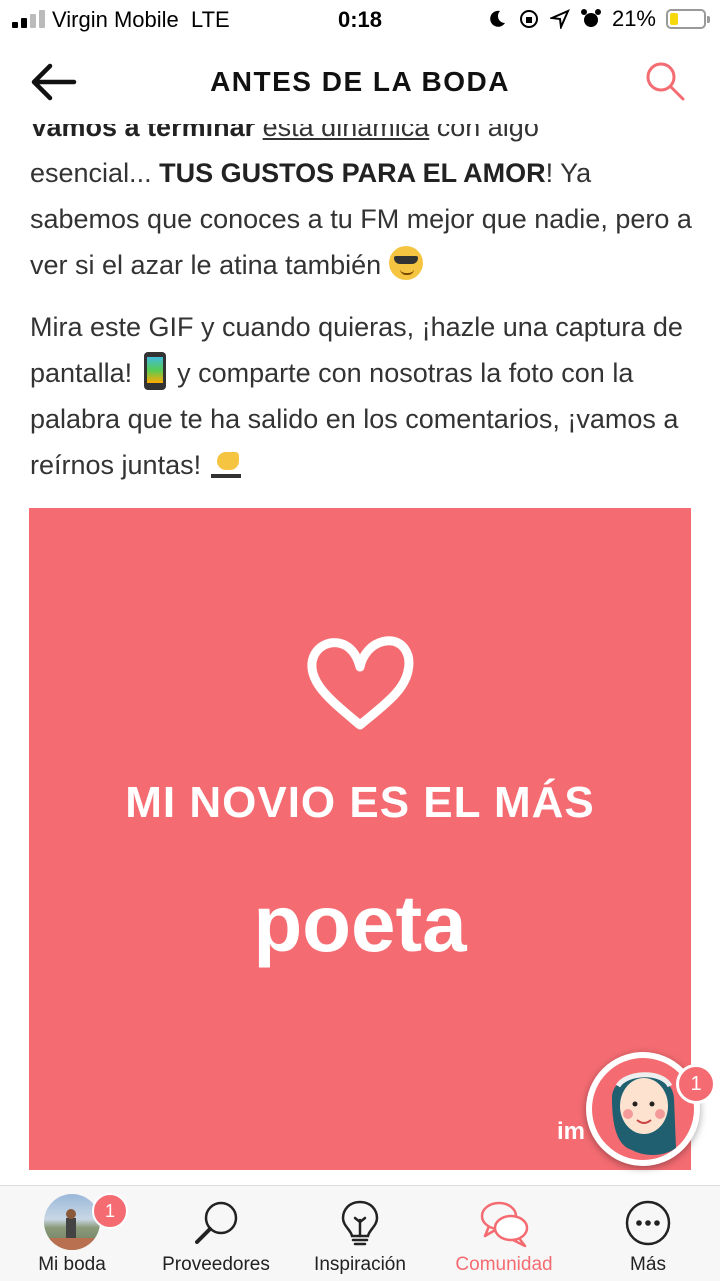  Describe the element at coordinates (227, 463) in the screenshot. I see `writing-hand-emoji-icon` at that location.